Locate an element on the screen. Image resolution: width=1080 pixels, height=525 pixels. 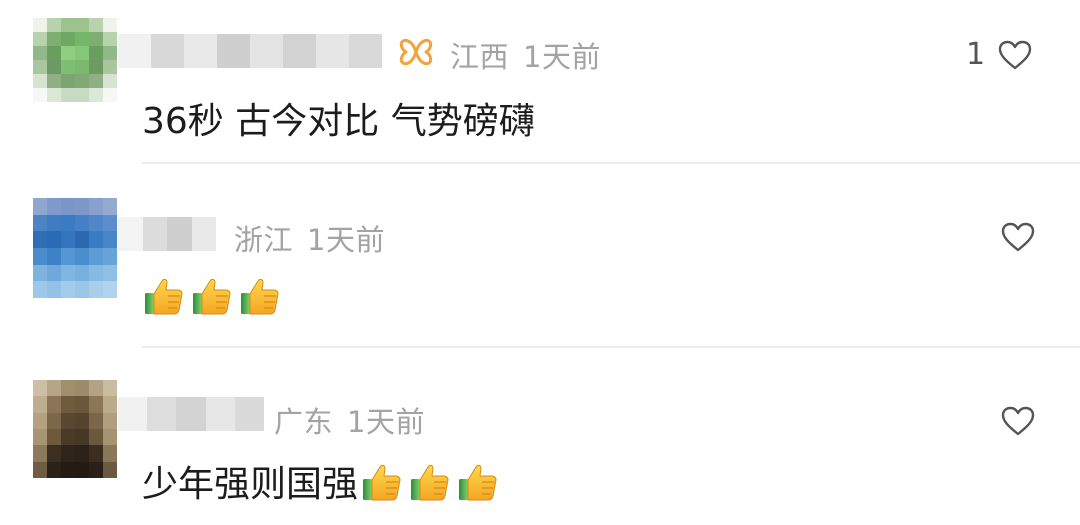
comment-location: 浙江 is located at coordinates (264, 240).